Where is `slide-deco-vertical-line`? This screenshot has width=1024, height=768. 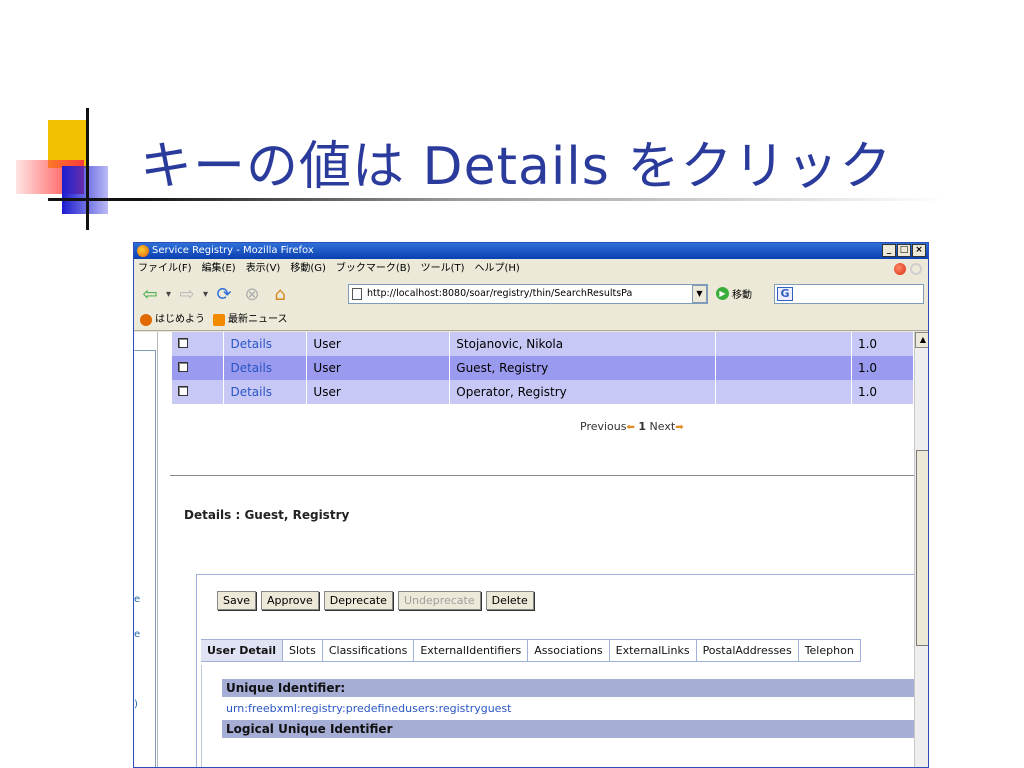 slide-deco-vertical-line is located at coordinates (87, 169).